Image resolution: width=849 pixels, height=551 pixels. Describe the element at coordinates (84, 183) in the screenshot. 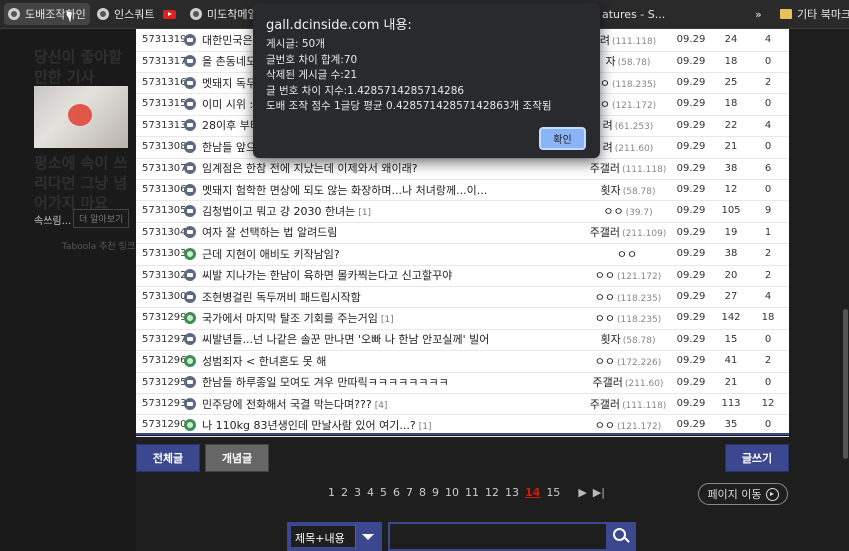

I see `ad-headline: 평소에 속이 쓰리다면 그냥 넘어가지 마요` at that location.